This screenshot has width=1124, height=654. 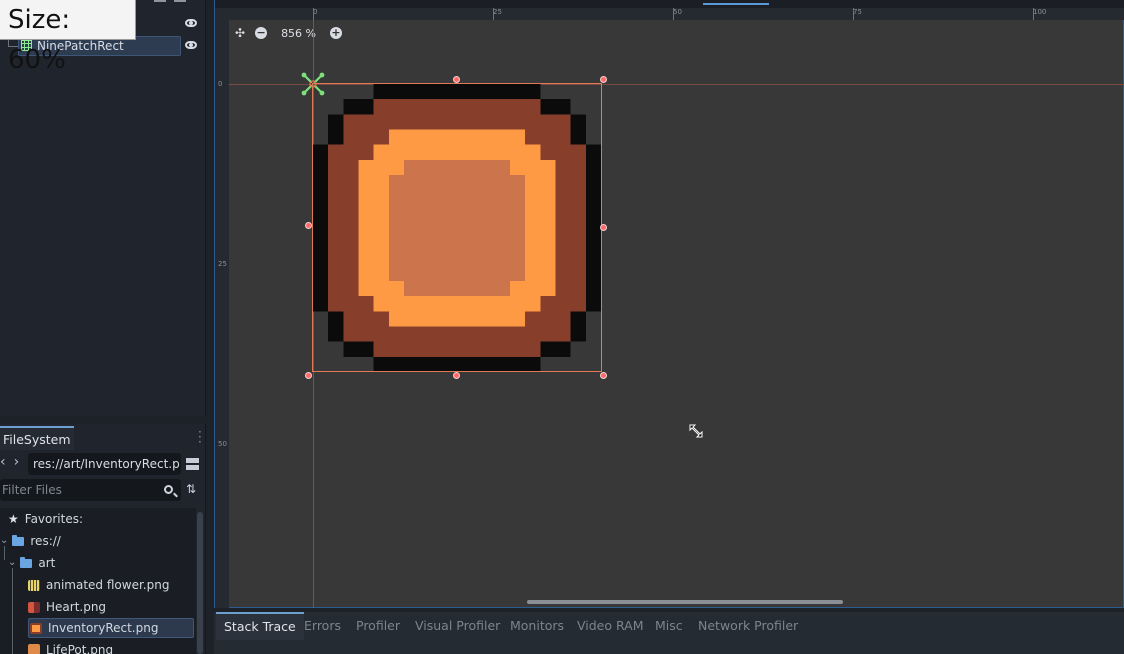 What do you see at coordinates (191, 489) in the screenshot?
I see `sort-icon: ⇅` at bounding box center [191, 489].